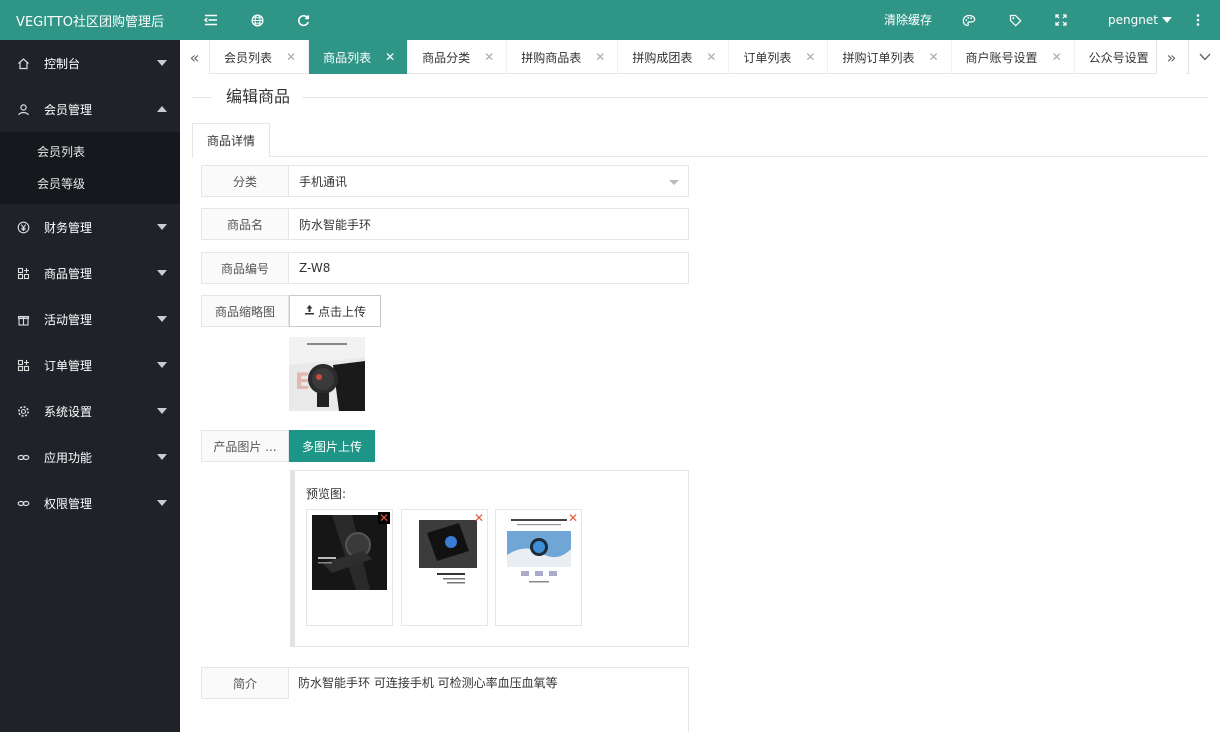 The height and width of the screenshot is (732, 1220). Describe the element at coordinates (674, 57) in the screenshot. I see `tab-group-formed: 拼购成团表 ✕` at that location.